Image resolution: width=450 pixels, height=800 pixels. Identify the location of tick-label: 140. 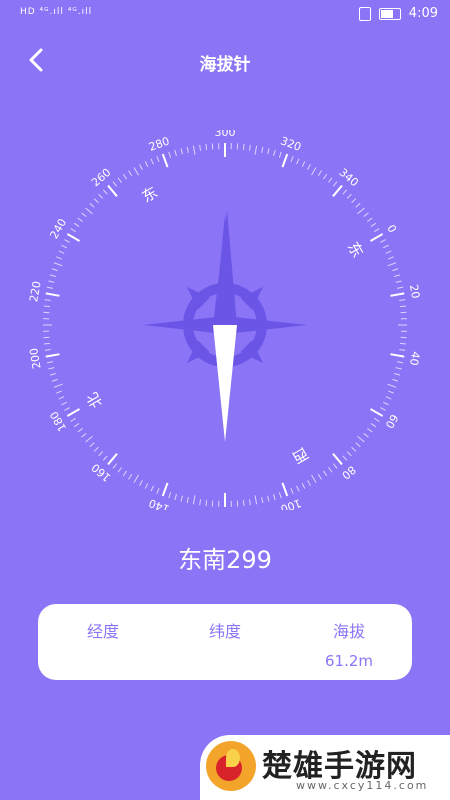
(159, 503).